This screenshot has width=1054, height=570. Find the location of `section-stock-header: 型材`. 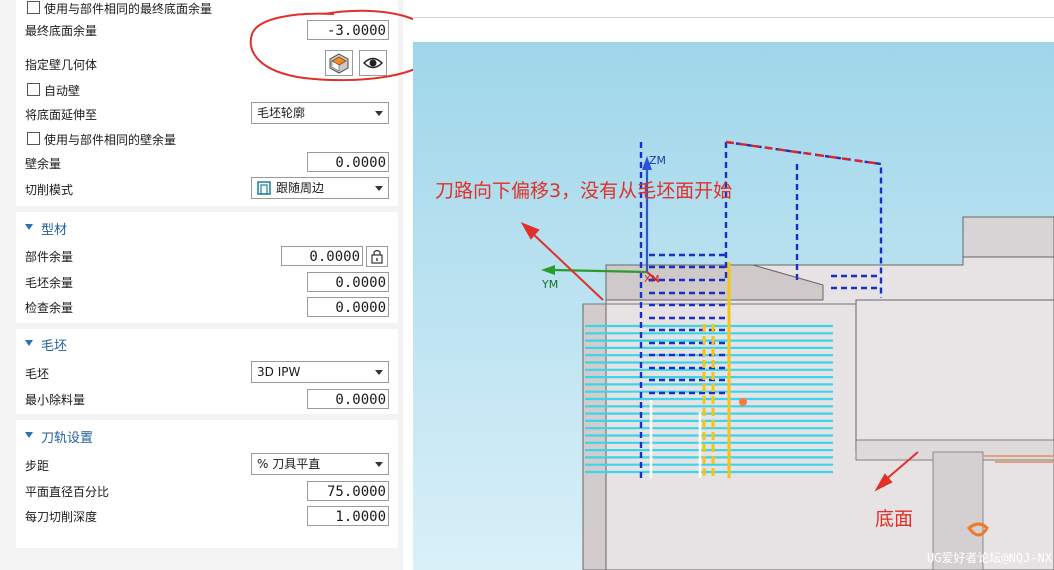

section-stock-header: 型材 is located at coordinates (207, 227).